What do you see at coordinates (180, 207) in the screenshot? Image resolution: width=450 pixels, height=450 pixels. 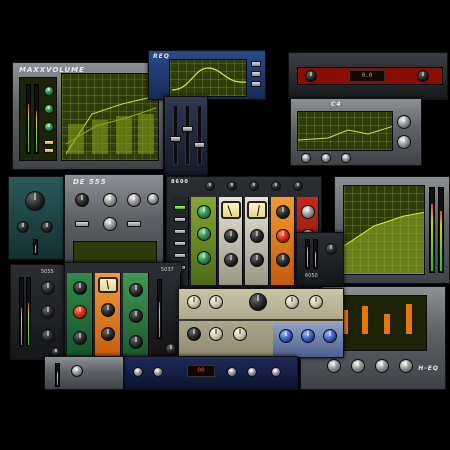 I see `in-button` at bounding box center [180, 207].